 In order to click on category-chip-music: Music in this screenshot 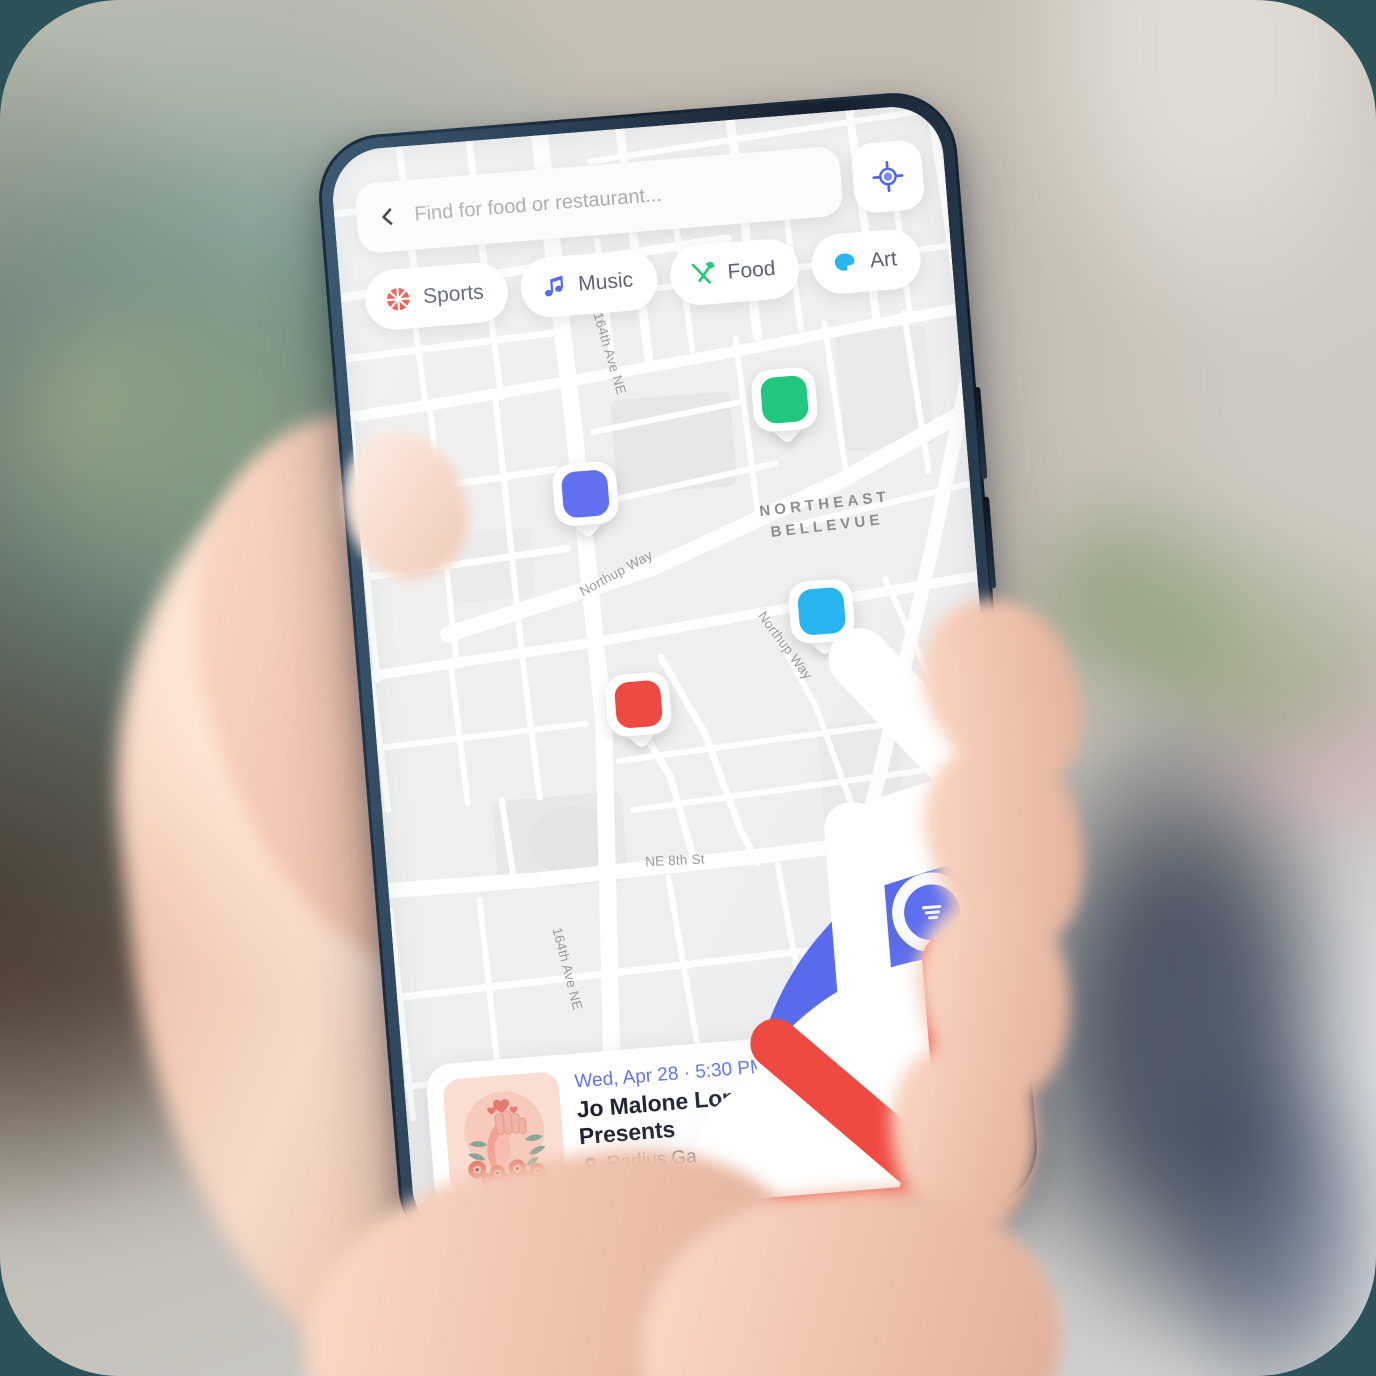, I will do `click(589, 284)`.